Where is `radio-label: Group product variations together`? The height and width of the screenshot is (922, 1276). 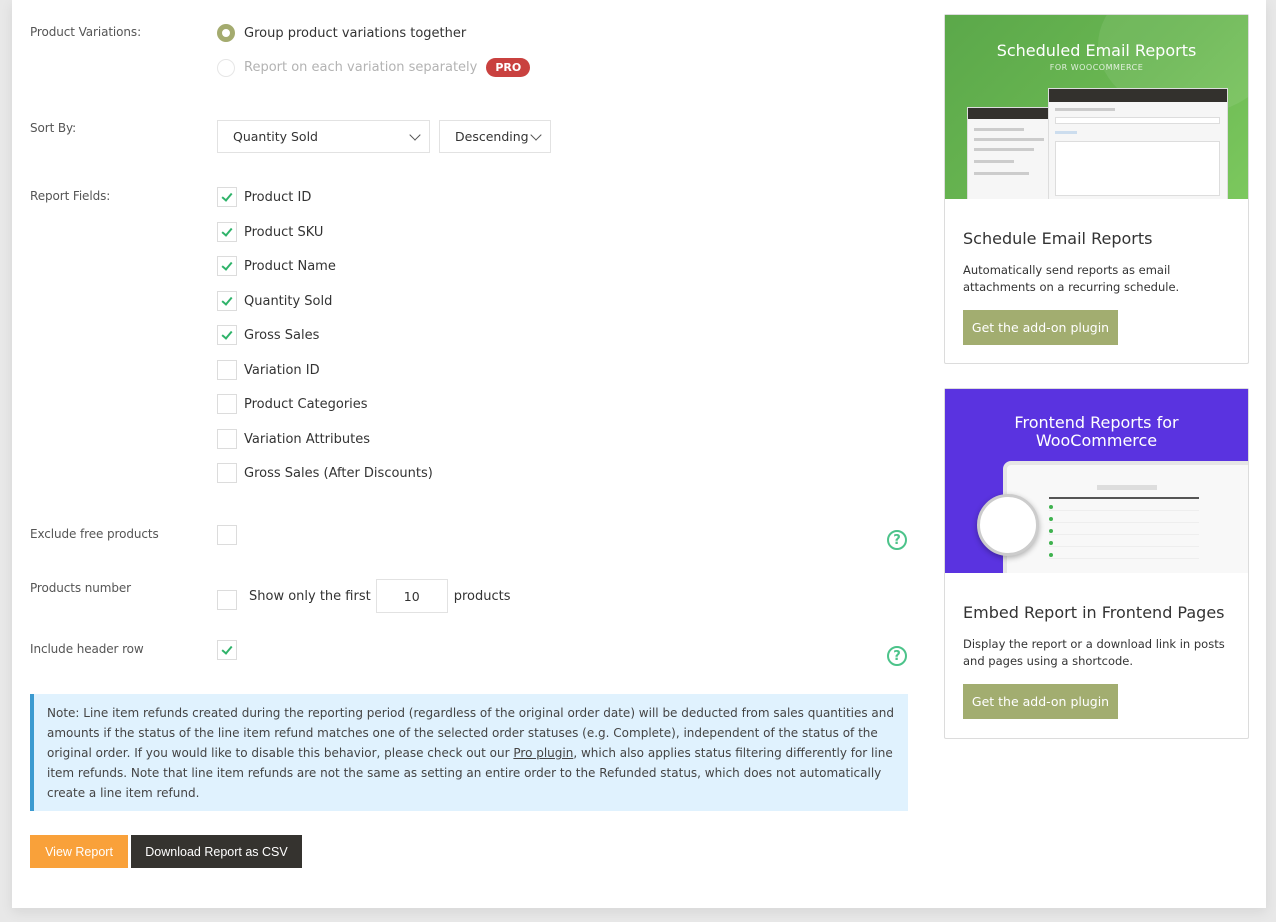 radio-label: Group product variations together is located at coordinates (355, 33).